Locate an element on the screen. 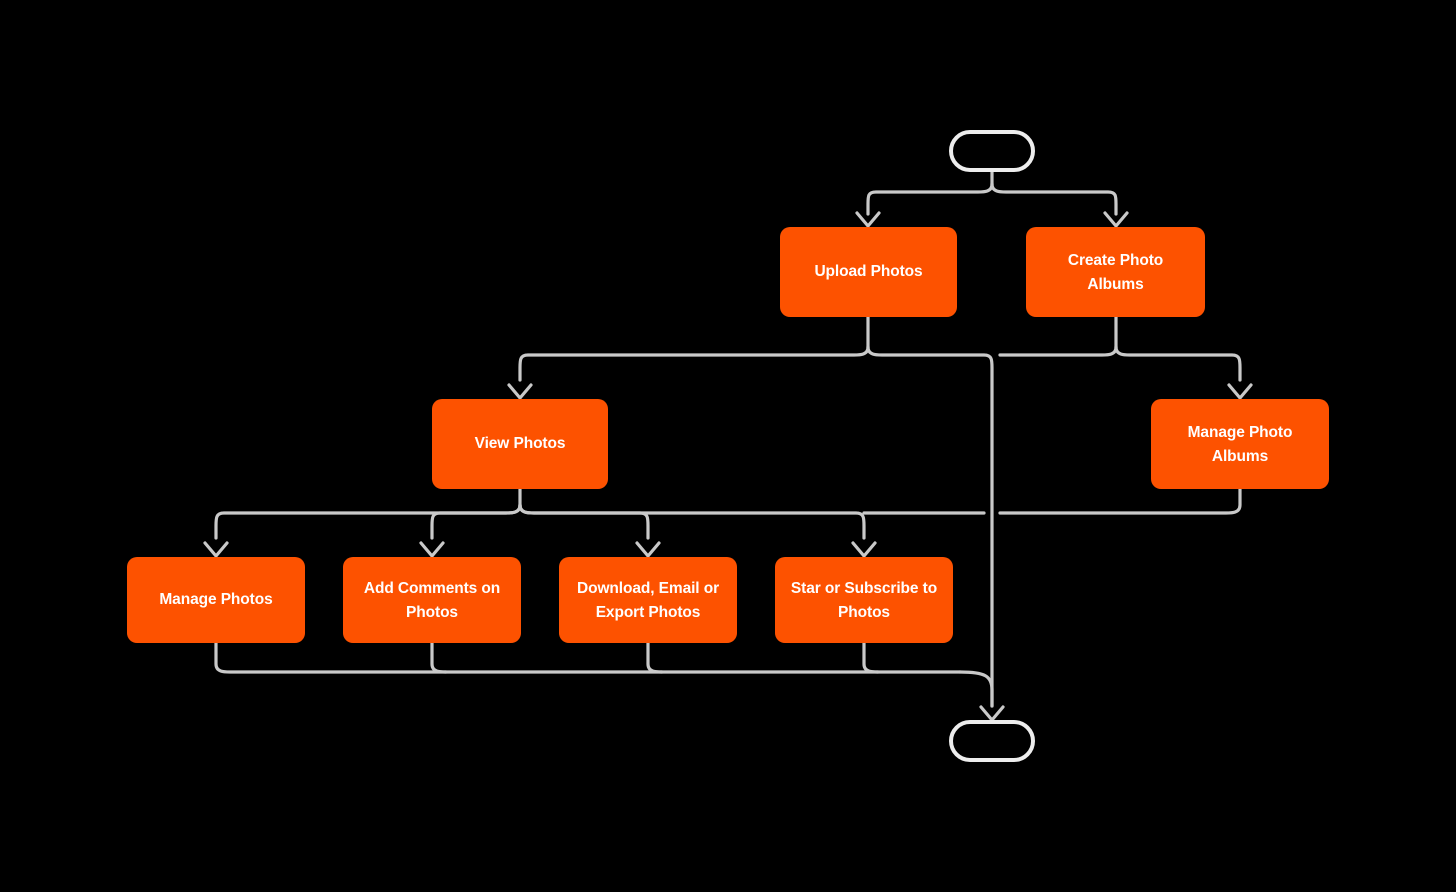 This screenshot has width=1456, height=892. node-star-subscribe-box is located at coordinates (864, 600).